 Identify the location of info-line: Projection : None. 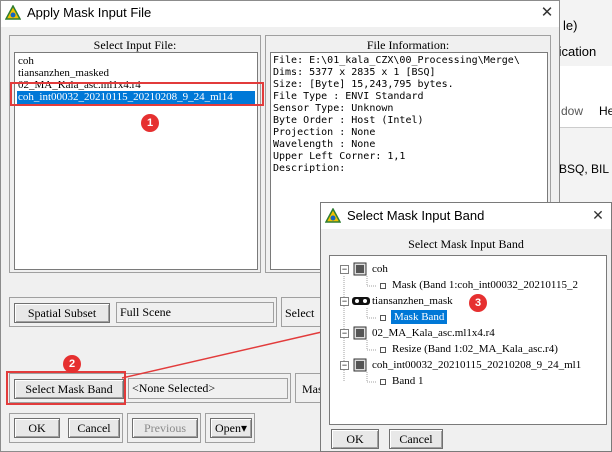
(324, 132).